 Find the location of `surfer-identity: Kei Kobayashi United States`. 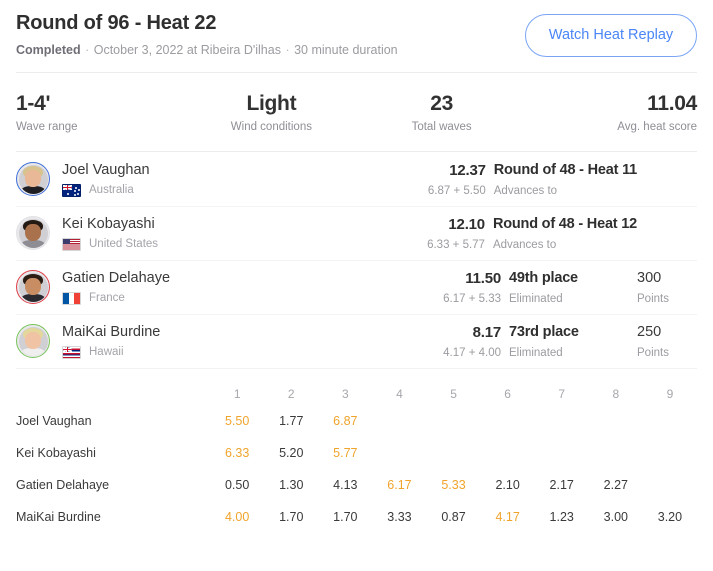

surfer-identity: Kei Kobayashi United States is located at coordinates (236, 233).